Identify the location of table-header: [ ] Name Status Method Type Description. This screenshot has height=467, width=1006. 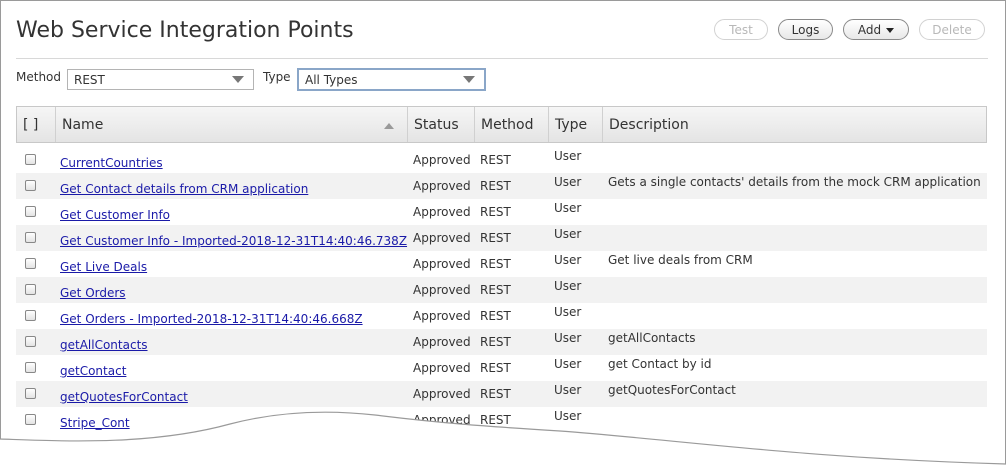
(501, 124).